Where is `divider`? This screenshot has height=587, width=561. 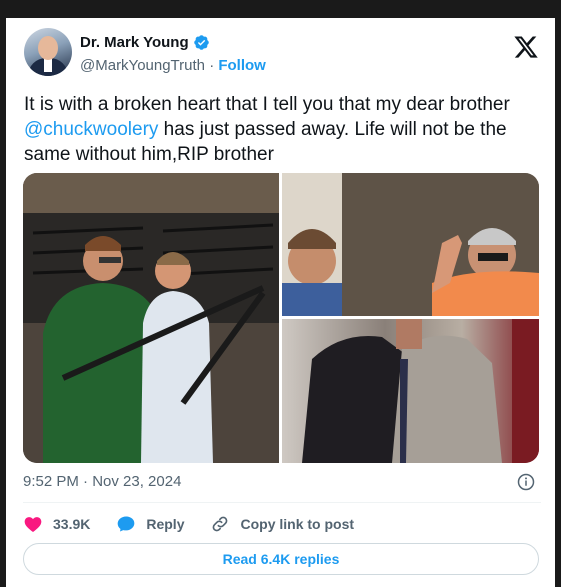
divider is located at coordinates (282, 502).